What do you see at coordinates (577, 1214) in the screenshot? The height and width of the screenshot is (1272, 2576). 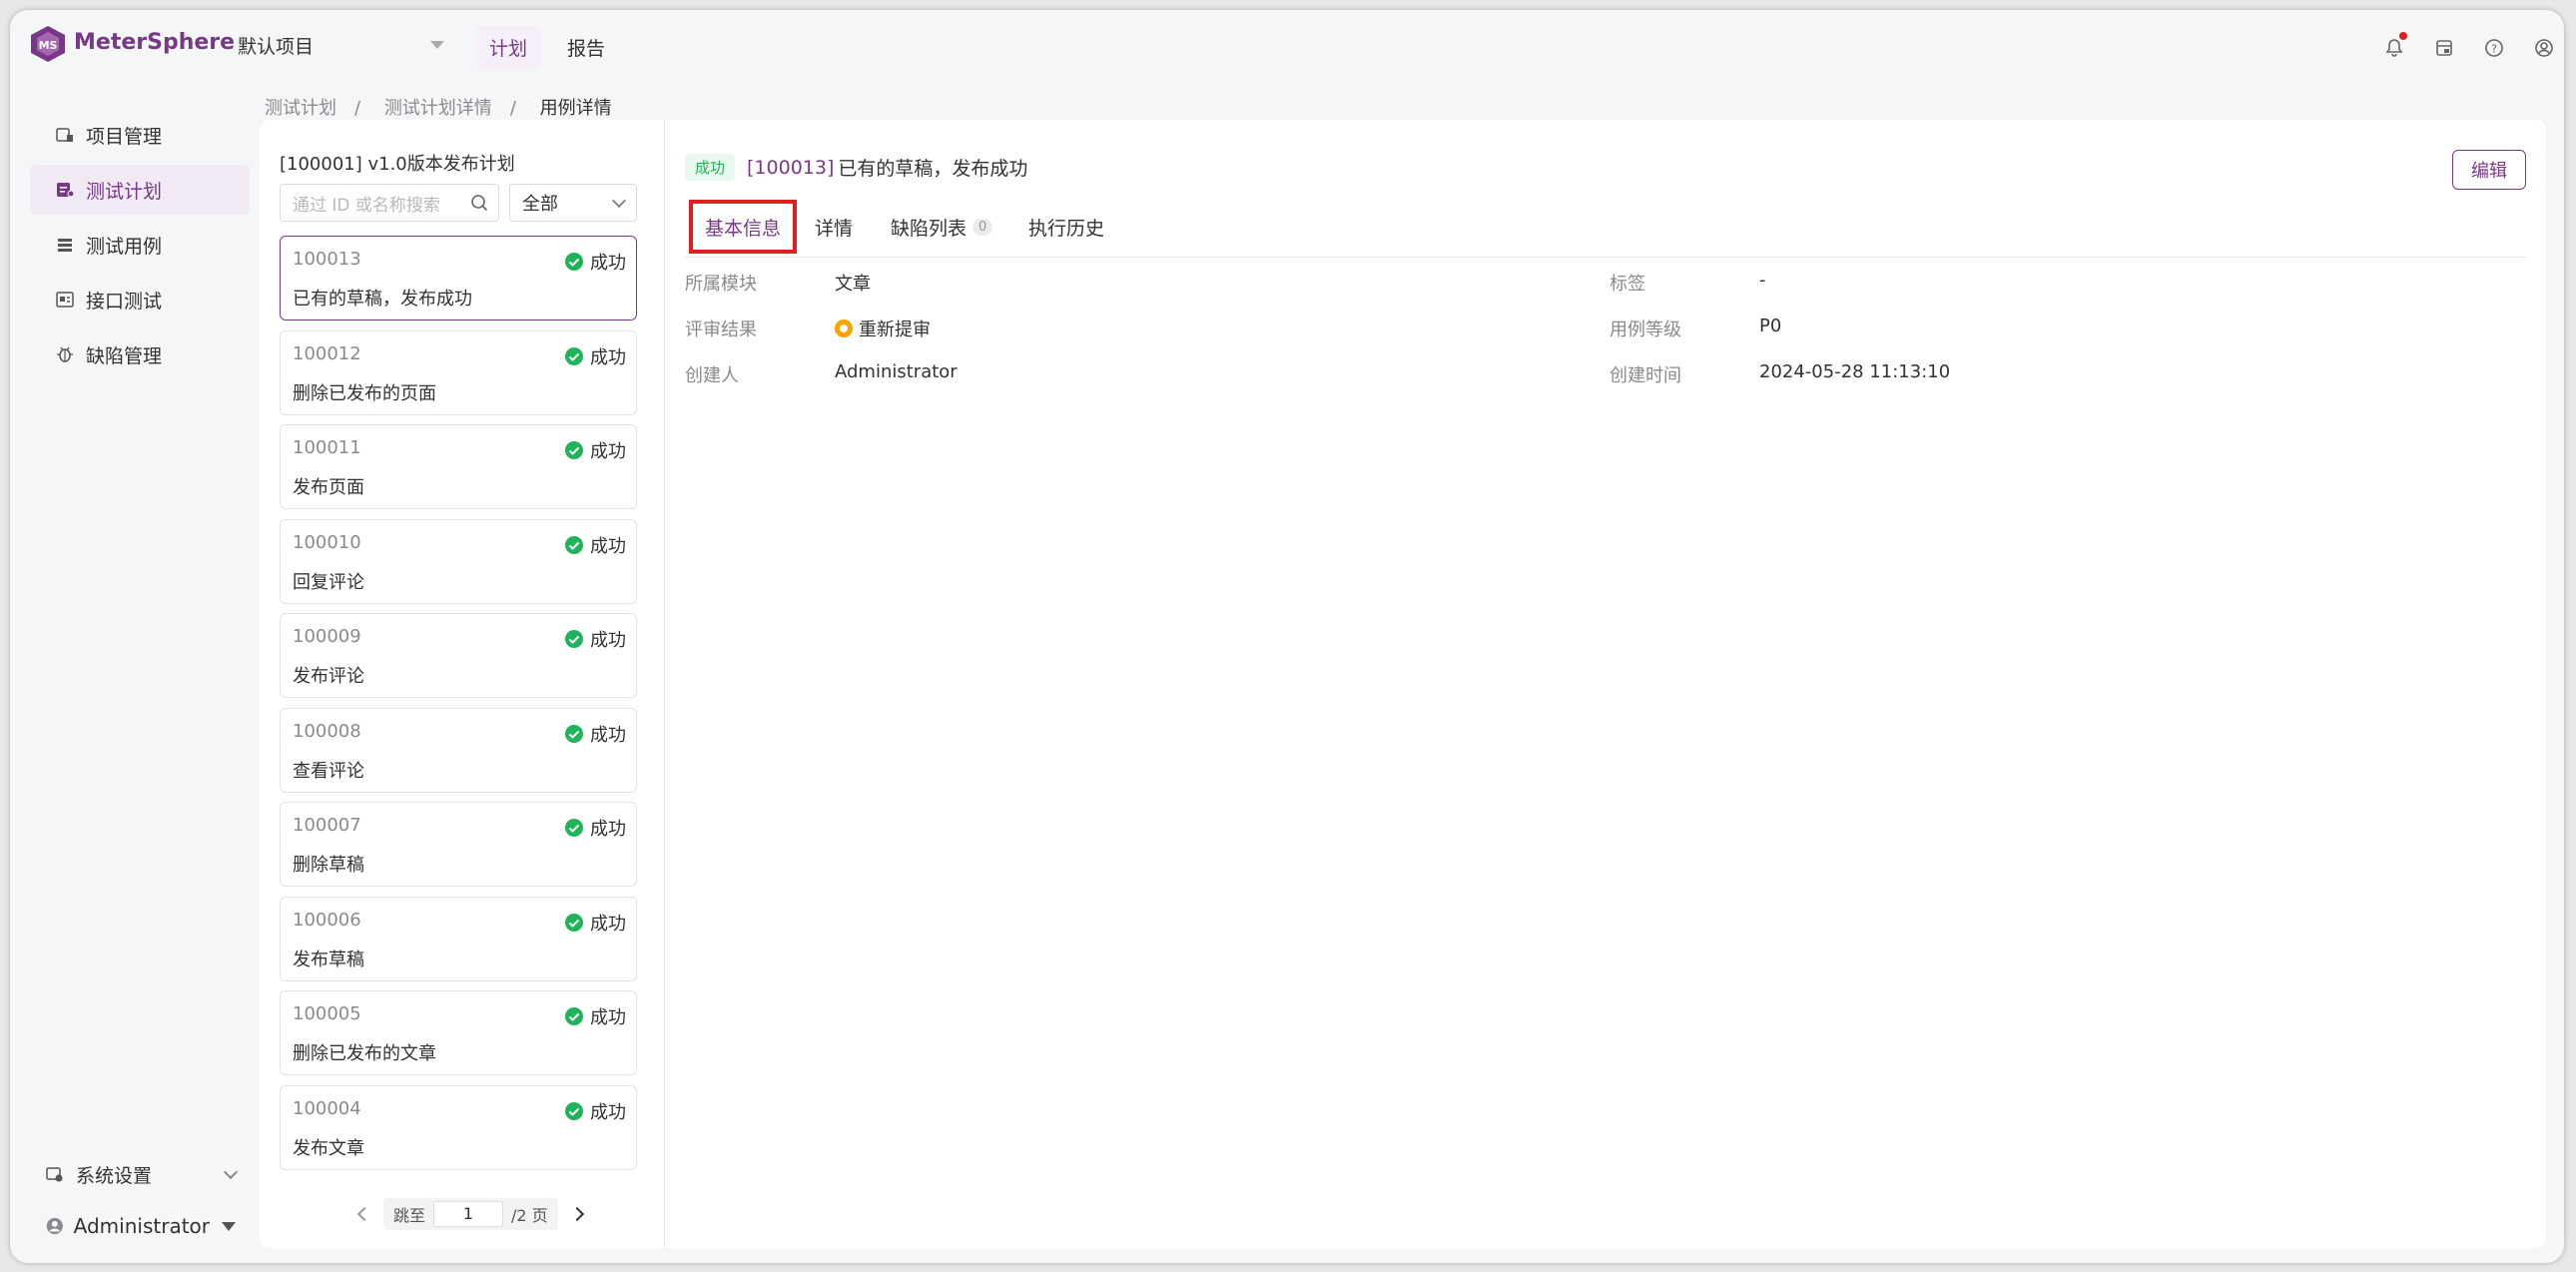 I see `chevron-right-icon` at bounding box center [577, 1214].